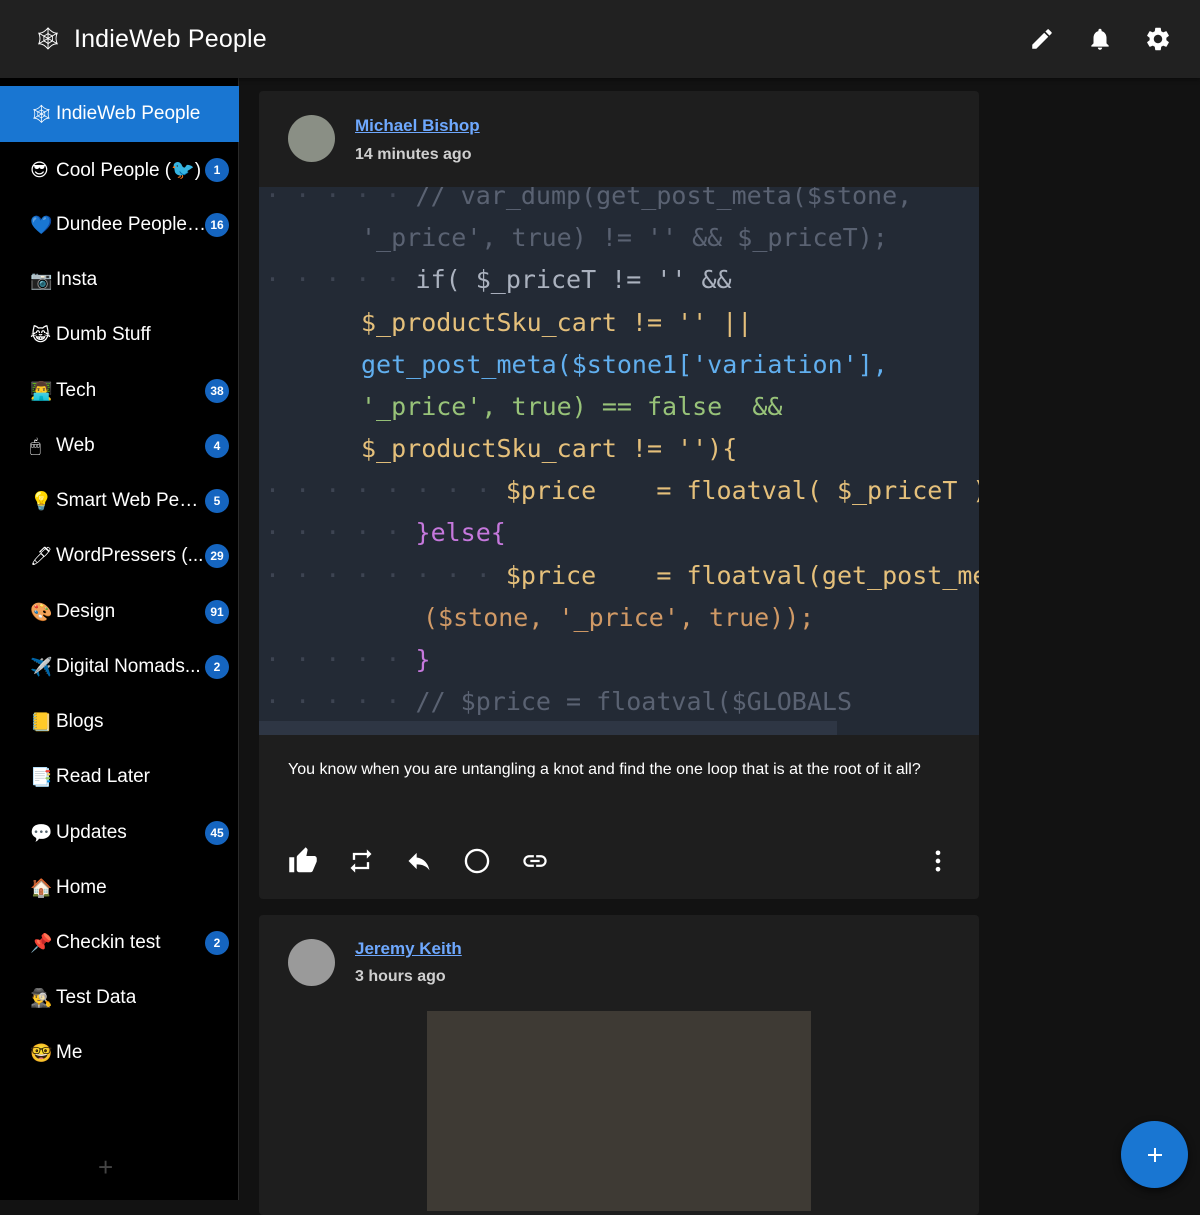 Image resolution: width=1200 pixels, height=1215 pixels. I want to click on sidebar-item-label: Blogs, so click(80, 721).